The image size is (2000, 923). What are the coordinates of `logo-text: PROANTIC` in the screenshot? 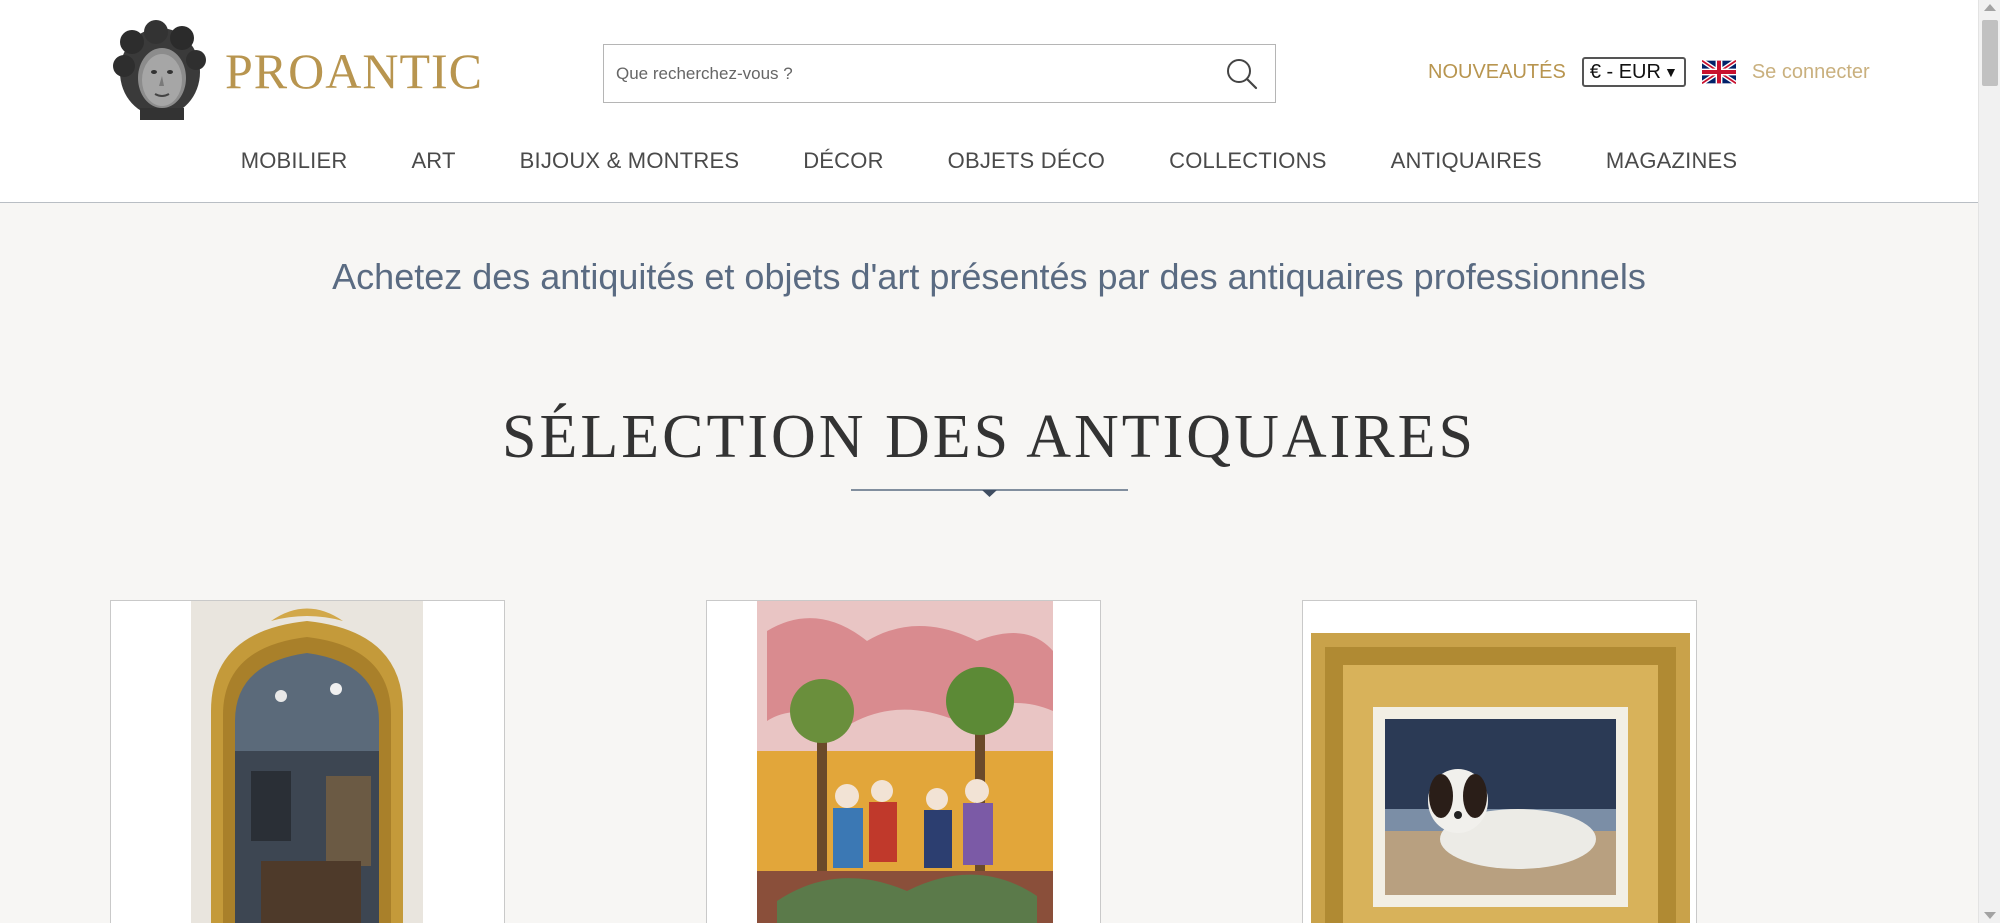 It's located at (354, 71).